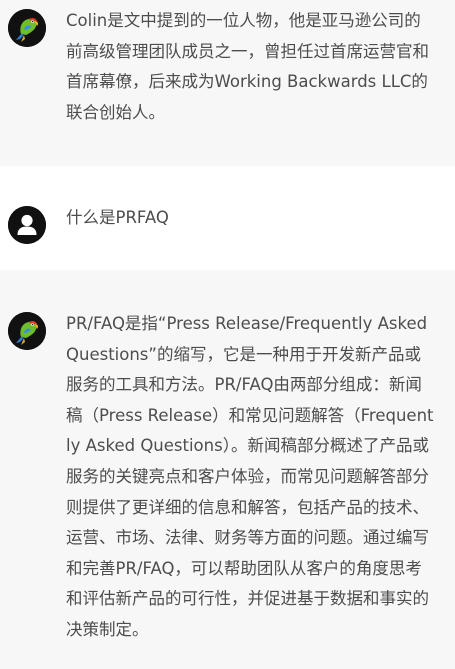  Describe the element at coordinates (117, 217) in the screenshot. I see `message-text: 什么是PRFAQ` at that location.